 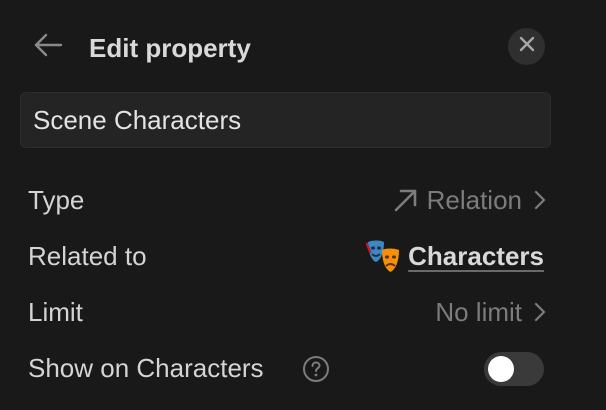 I want to click on type-label: Type, so click(x=56, y=200).